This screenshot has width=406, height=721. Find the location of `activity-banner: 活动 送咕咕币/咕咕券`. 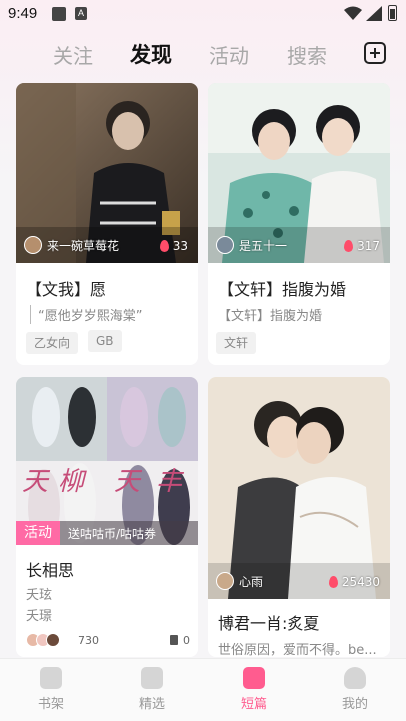

activity-banner: 活动 送咕咕币/咕咕券 is located at coordinates (107, 533).